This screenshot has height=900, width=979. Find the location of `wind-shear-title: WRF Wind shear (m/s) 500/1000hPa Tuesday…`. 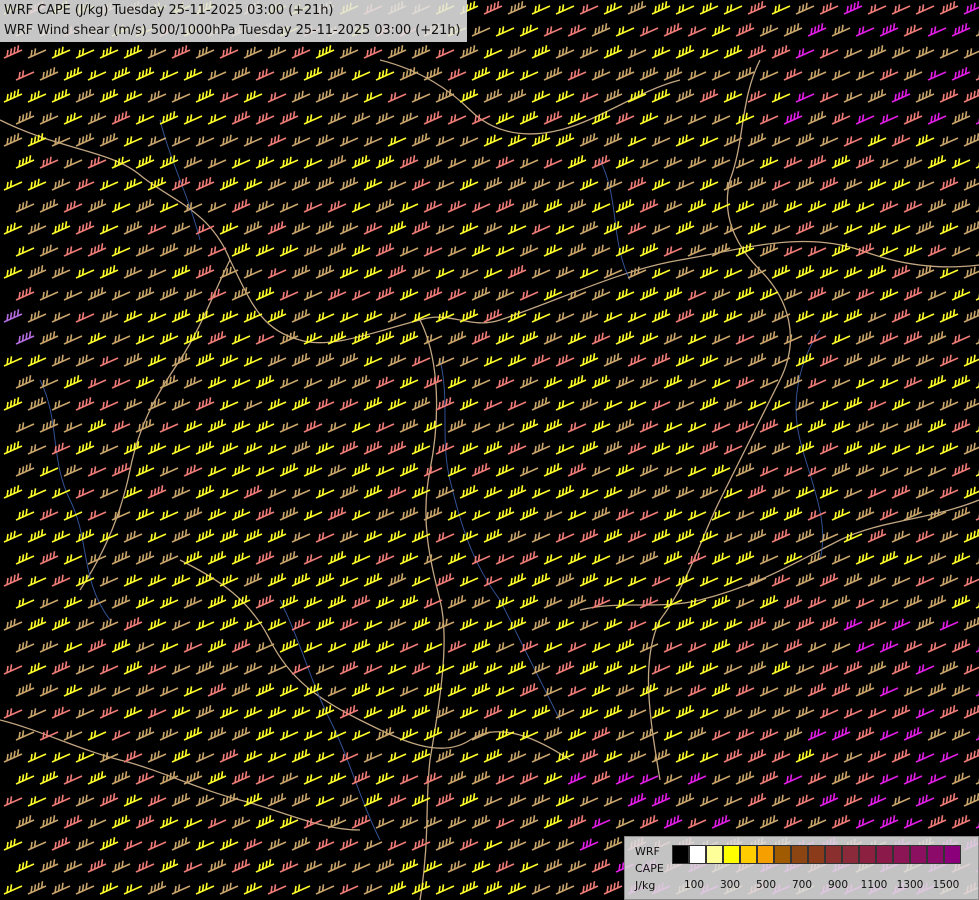

wind-shear-title: WRF Wind shear (m/s) 500/1000hPa Tuesday… is located at coordinates (232, 30).